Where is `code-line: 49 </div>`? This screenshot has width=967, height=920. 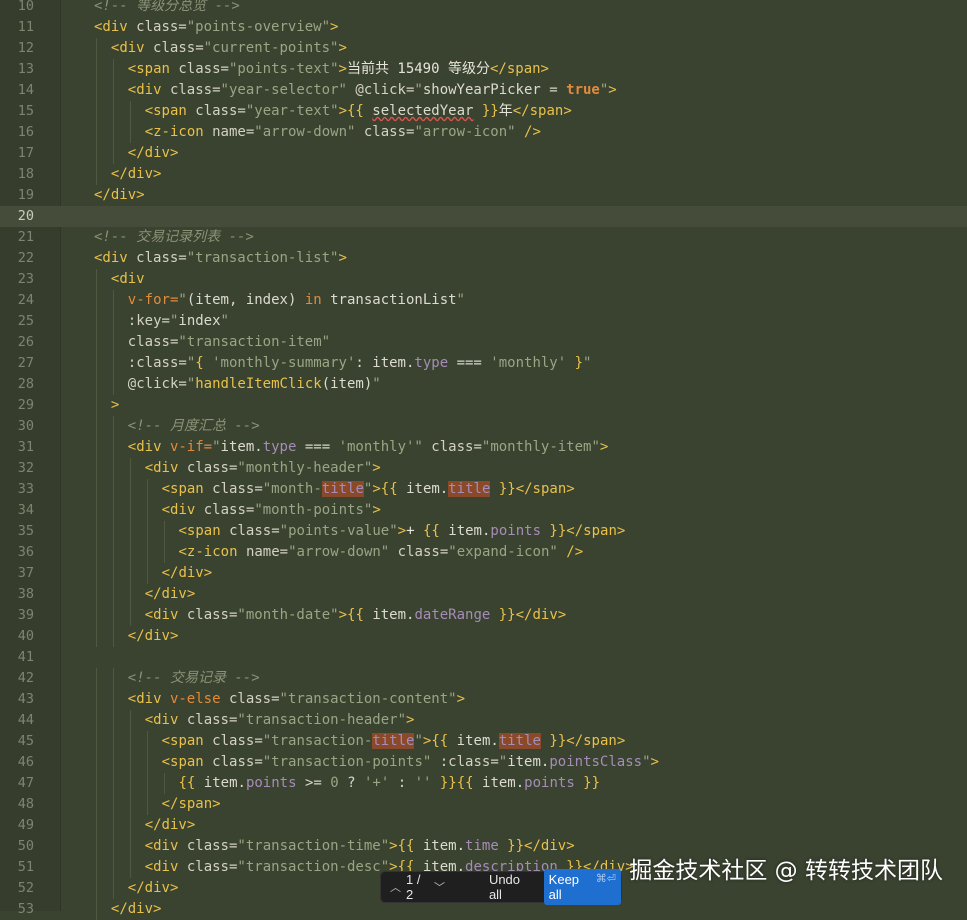
code-line: 49 </div> is located at coordinates (483, 825).